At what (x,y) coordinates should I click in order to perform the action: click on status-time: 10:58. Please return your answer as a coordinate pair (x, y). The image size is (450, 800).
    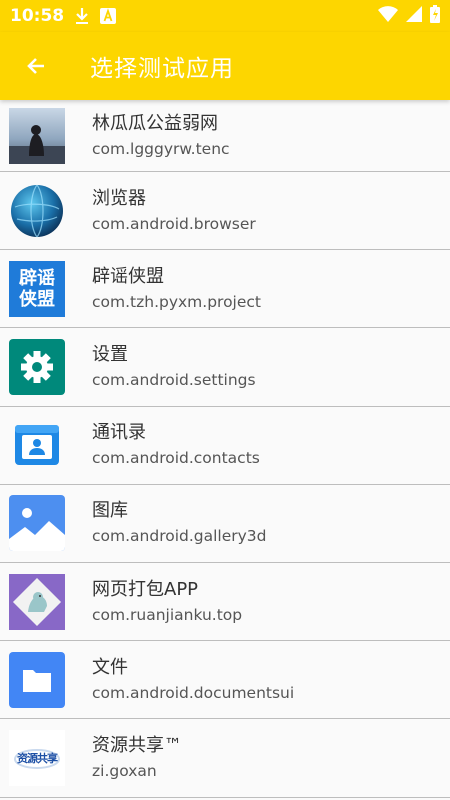
    Looking at the image, I should click on (37, 16).